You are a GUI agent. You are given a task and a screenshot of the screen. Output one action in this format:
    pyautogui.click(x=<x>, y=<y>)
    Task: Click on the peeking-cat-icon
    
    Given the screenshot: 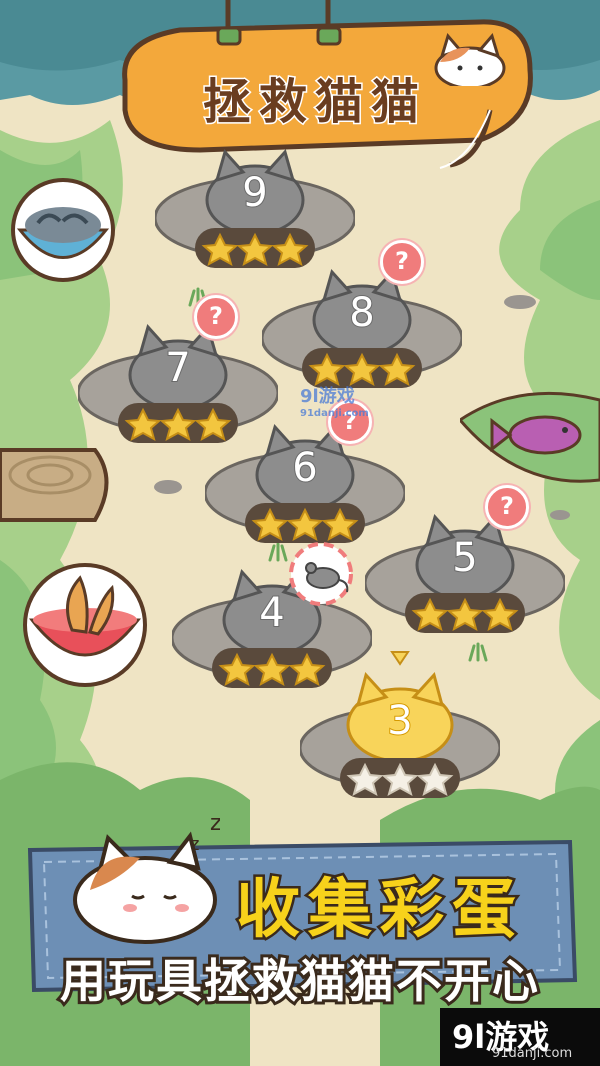 What is the action you would take?
    pyautogui.click(x=470, y=59)
    